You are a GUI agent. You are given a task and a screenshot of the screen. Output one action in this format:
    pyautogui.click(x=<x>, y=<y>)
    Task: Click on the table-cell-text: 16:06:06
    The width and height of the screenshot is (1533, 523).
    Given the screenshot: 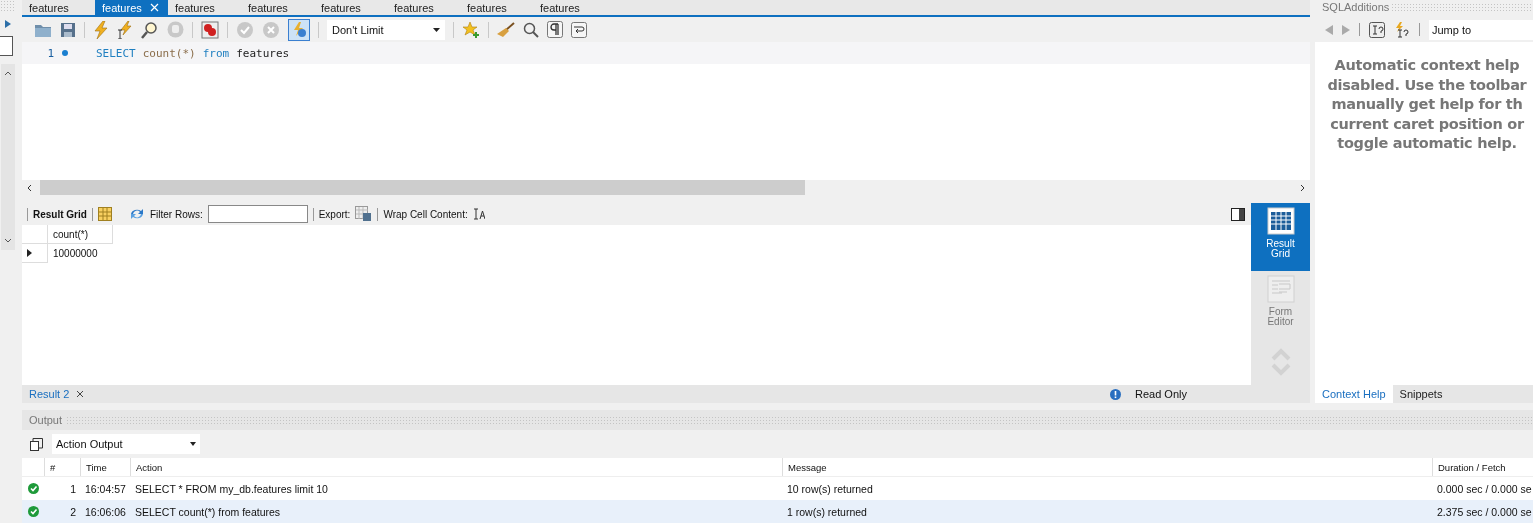 What is the action you would take?
    pyautogui.click(x=105, y=511)
    